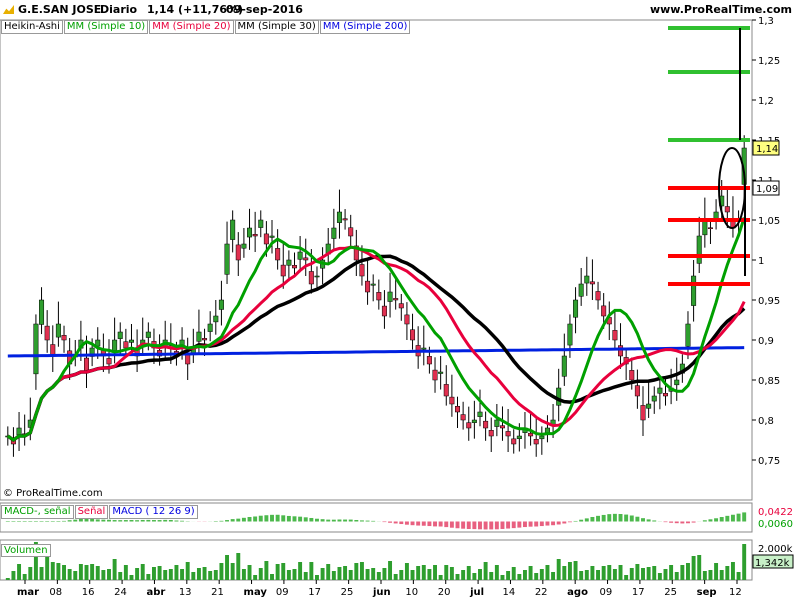  What do you see at coordinates (721, 9) in the screenshot?
I see `site-url: www.ProRealTime.com` at bounding box center [721, 9].